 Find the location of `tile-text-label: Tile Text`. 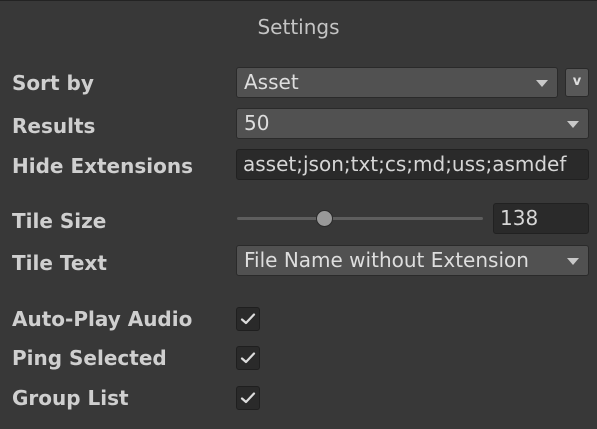

tile-text-label: Tile Text is located at coordinates (59, 263).